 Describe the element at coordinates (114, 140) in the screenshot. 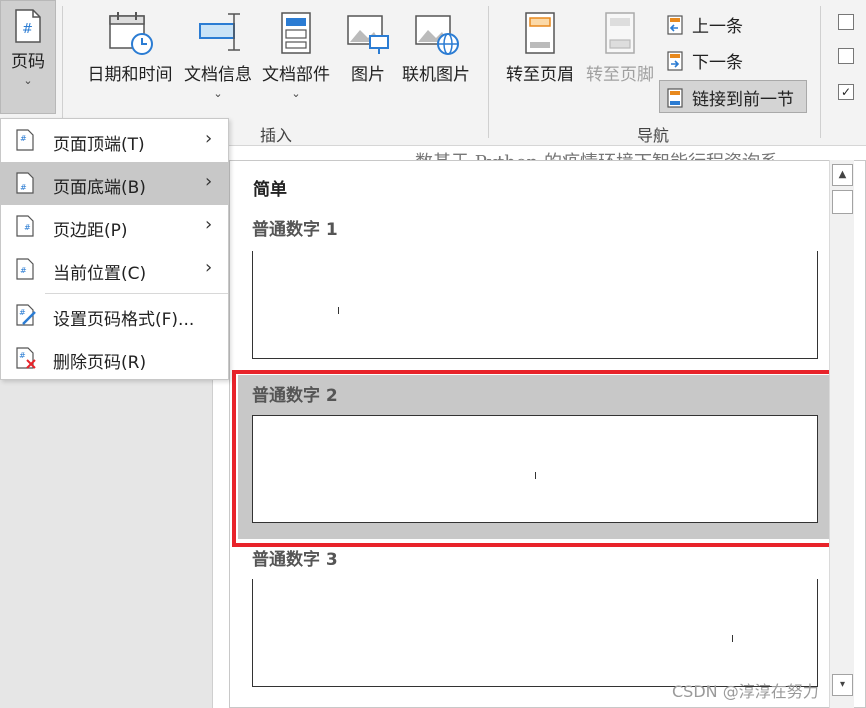

I see `menu-item-top-of-page: # 页面顶端(T) ›` at that location.